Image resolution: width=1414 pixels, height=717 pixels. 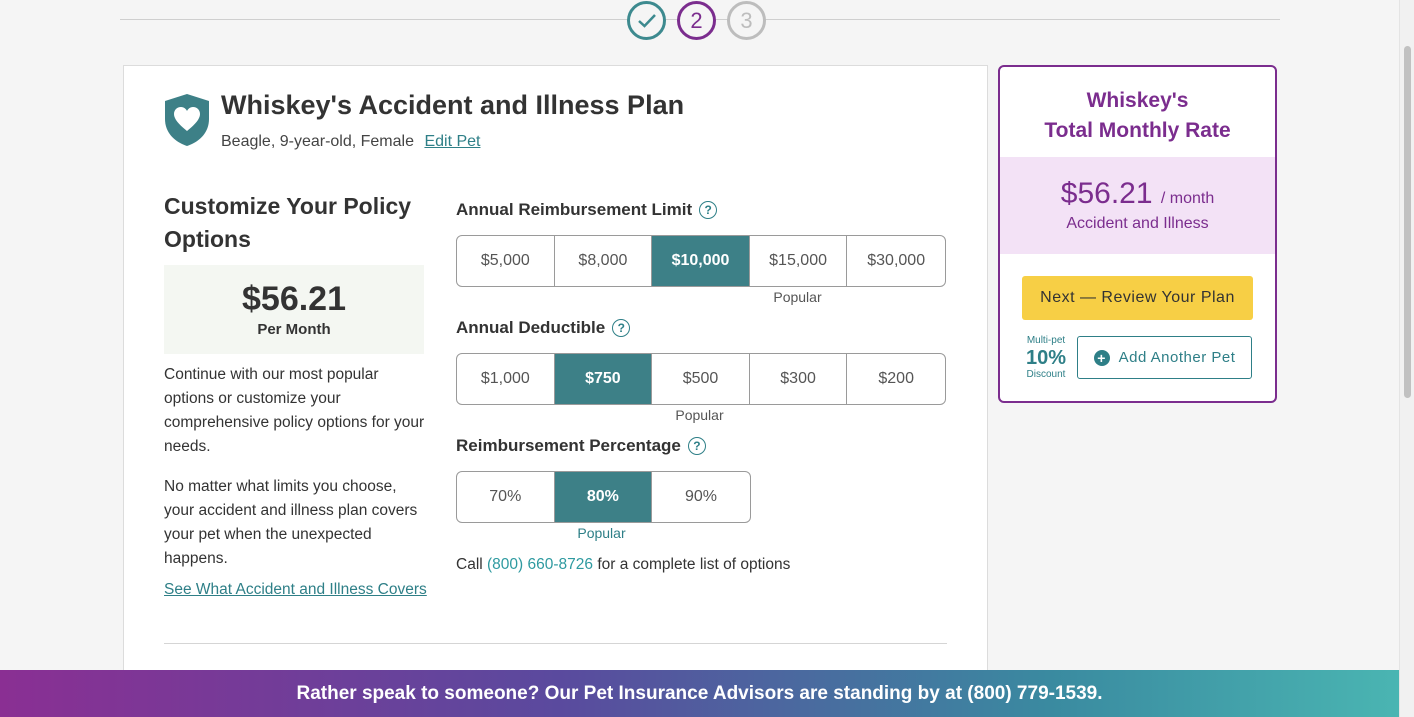 What do you see at coordinates (696, 20) in the screenshot?
I see `step-2-current: 2` at bounding box center [696, 20].